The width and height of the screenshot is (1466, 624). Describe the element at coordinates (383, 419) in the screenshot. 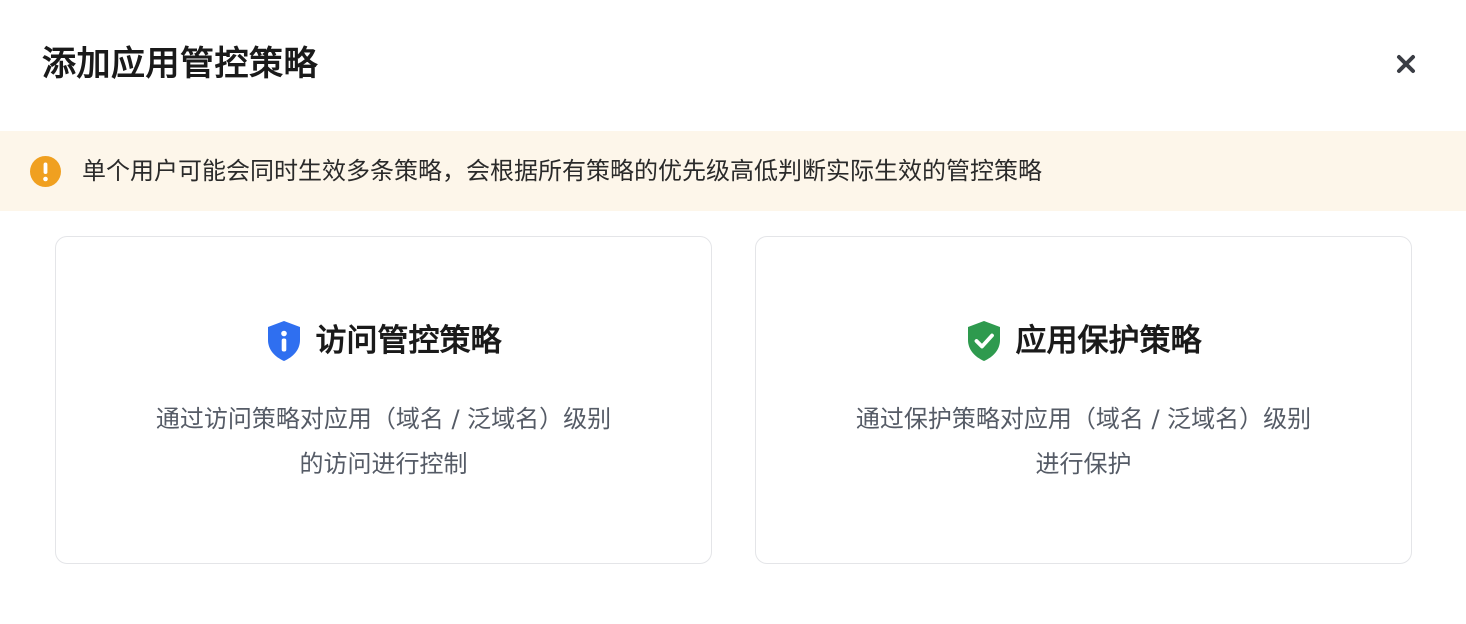

I see `card-description-line: 通过访问策略对应用（域名 / 泛域名）级别` at that location.